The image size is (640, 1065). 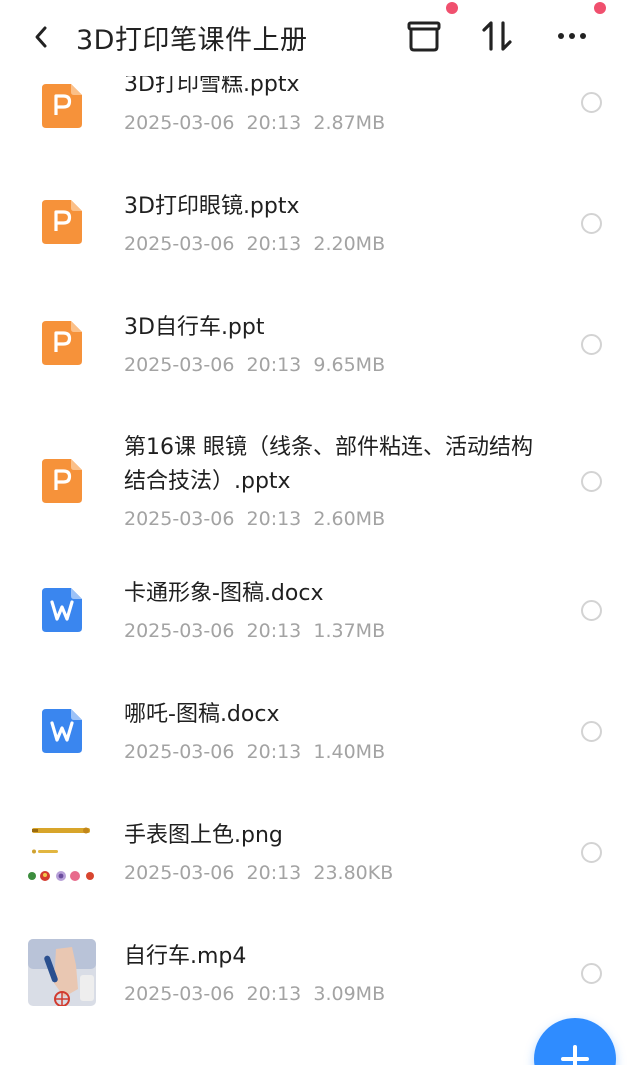 I want to click on video-thumbnail, so click(x=62, y=972).